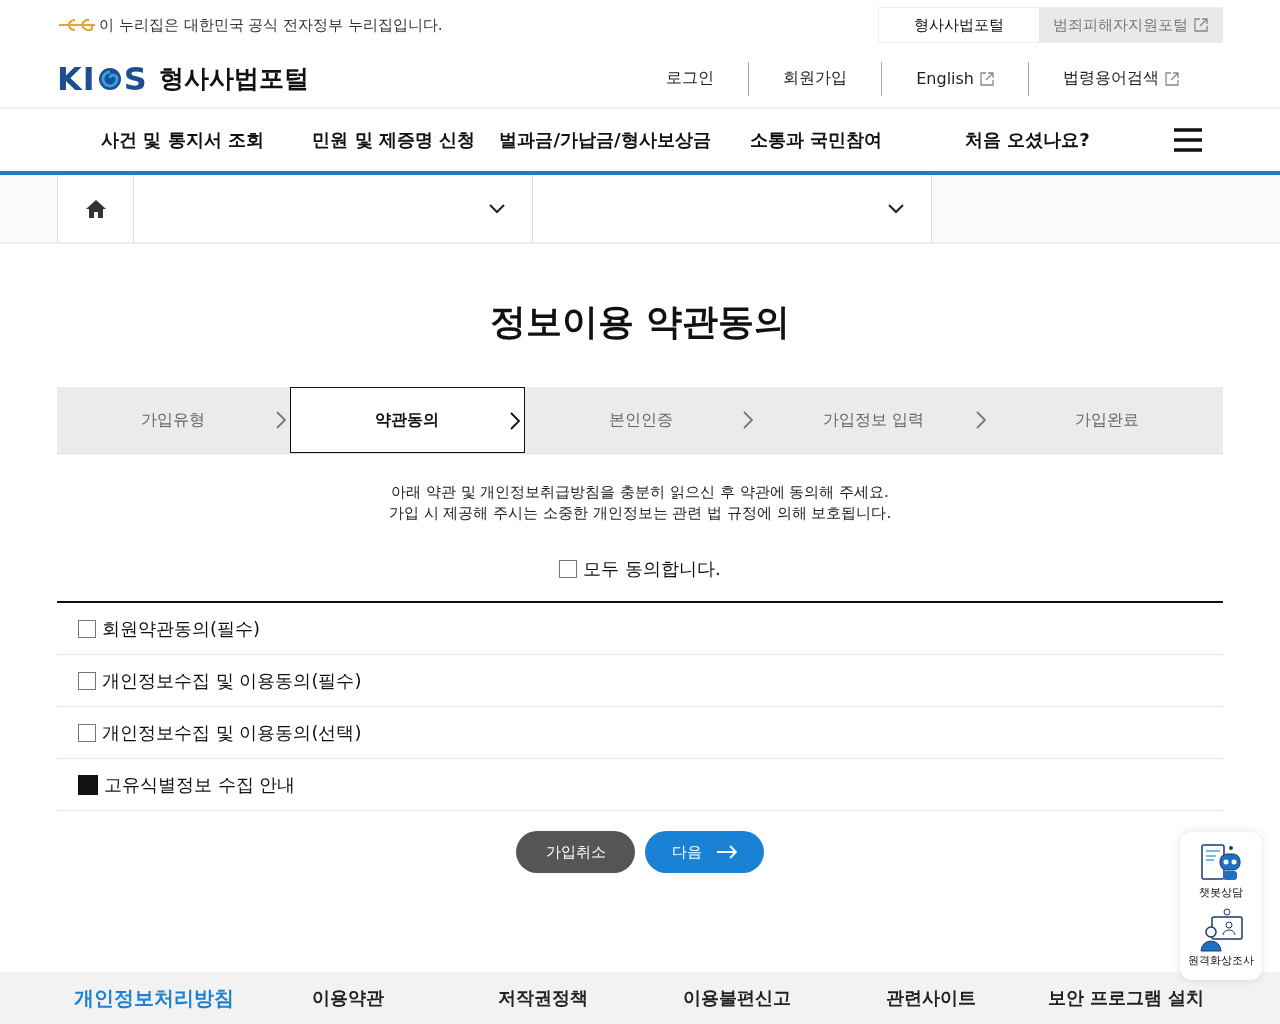  I want to click on gov-banner-text: 이 누리집은 대한민국 공식 전자정부 누리집입니다., so click(271, 25).